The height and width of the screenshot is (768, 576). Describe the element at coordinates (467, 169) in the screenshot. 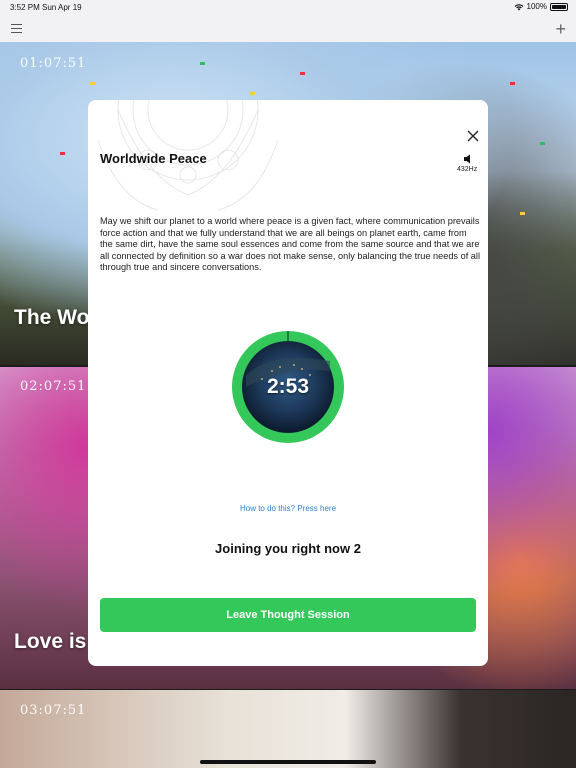

I see `frequency-label: 432Hz` at that location.